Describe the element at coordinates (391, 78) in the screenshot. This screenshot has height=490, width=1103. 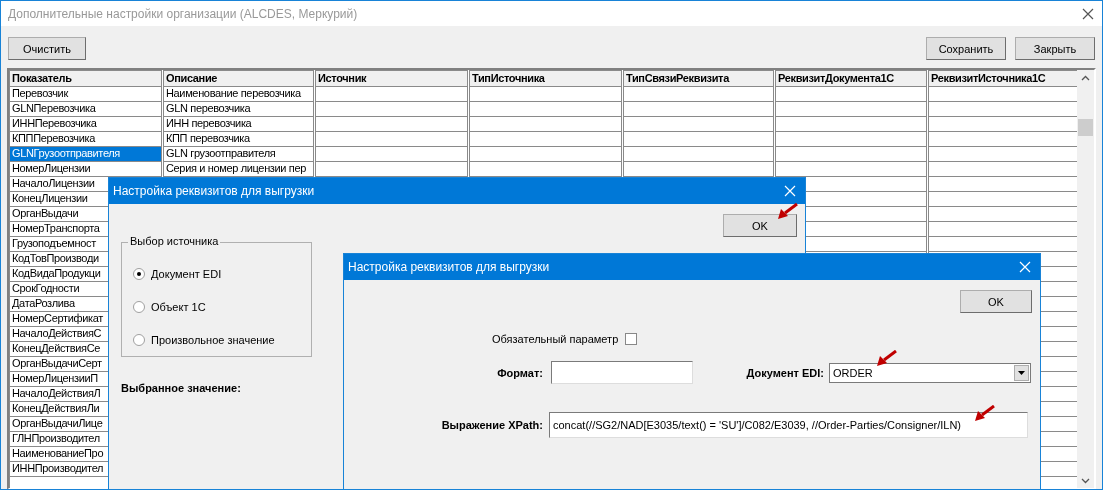
I see `column-header: Источник` at that location.